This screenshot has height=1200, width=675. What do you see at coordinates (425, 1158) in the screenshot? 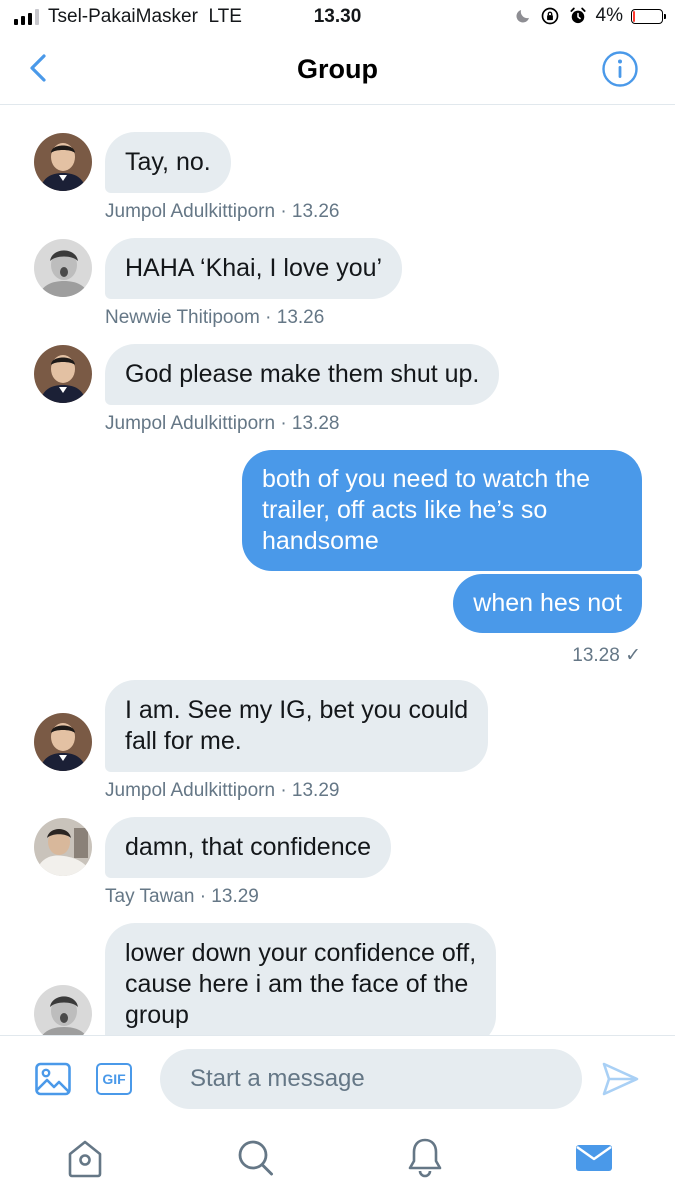
I see `bell-icon` at bounding box center [425, 1158].